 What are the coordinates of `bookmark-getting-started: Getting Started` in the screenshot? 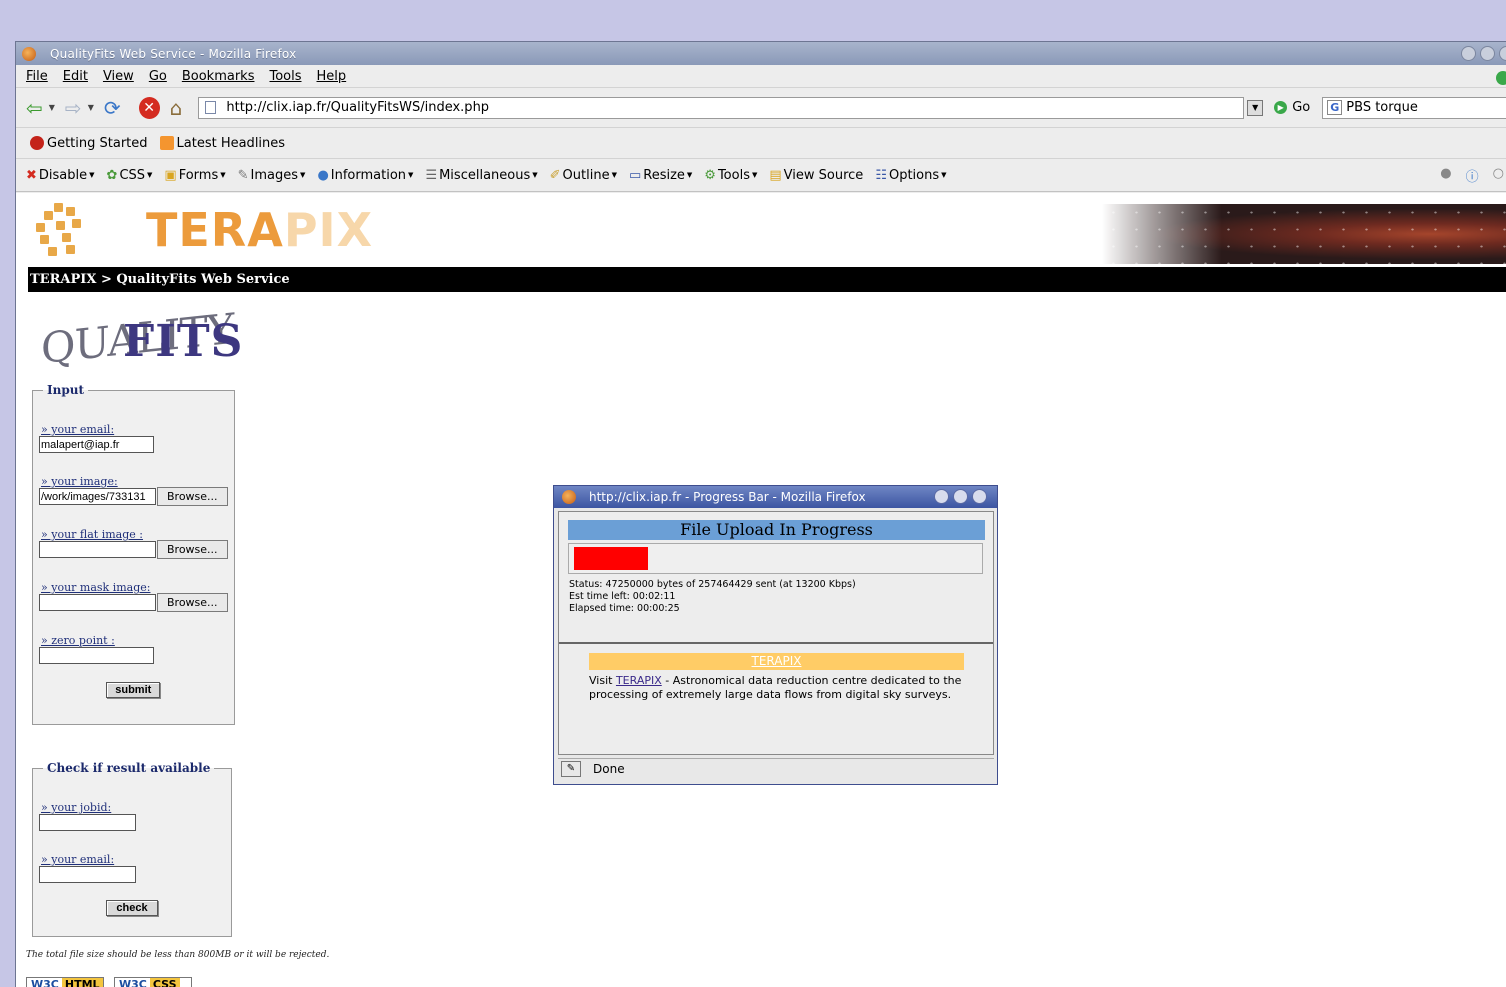 It's located at (89, 143).